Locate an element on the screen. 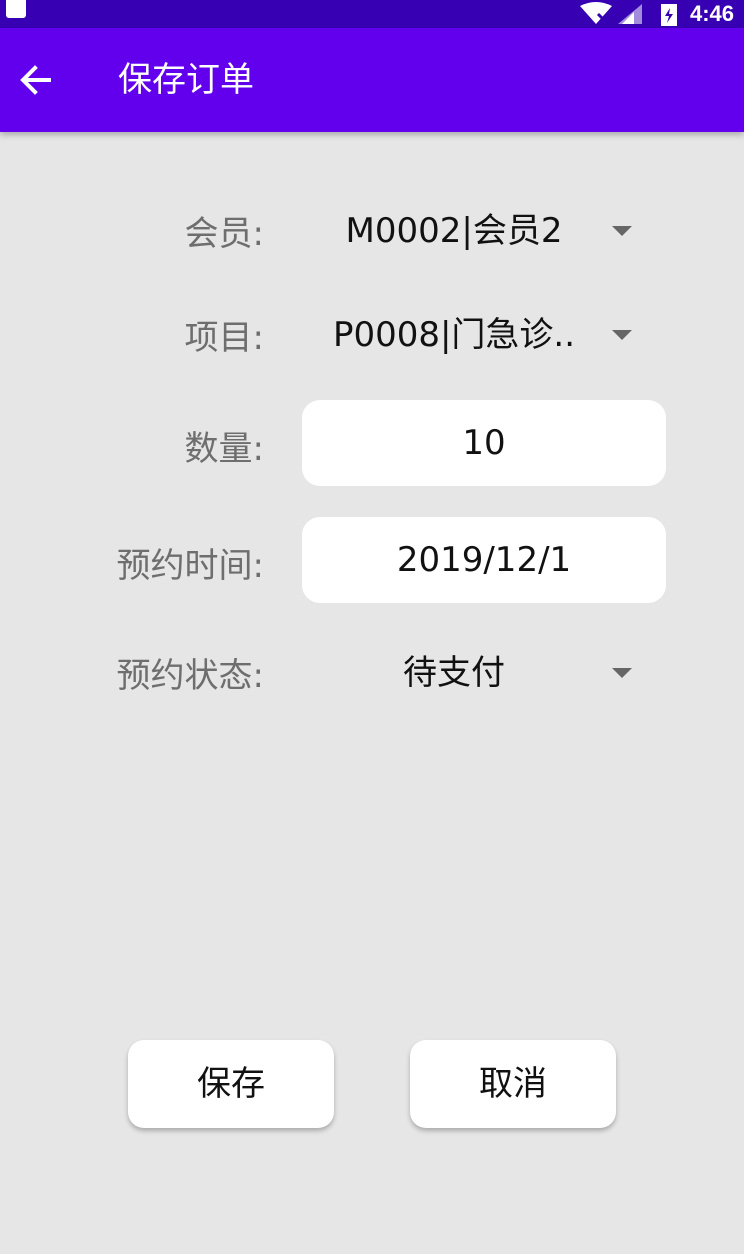 Image resolution: width=744 pixels, height=1254 pixels. status-time: 4:46 is located at coordinates (711, 13).